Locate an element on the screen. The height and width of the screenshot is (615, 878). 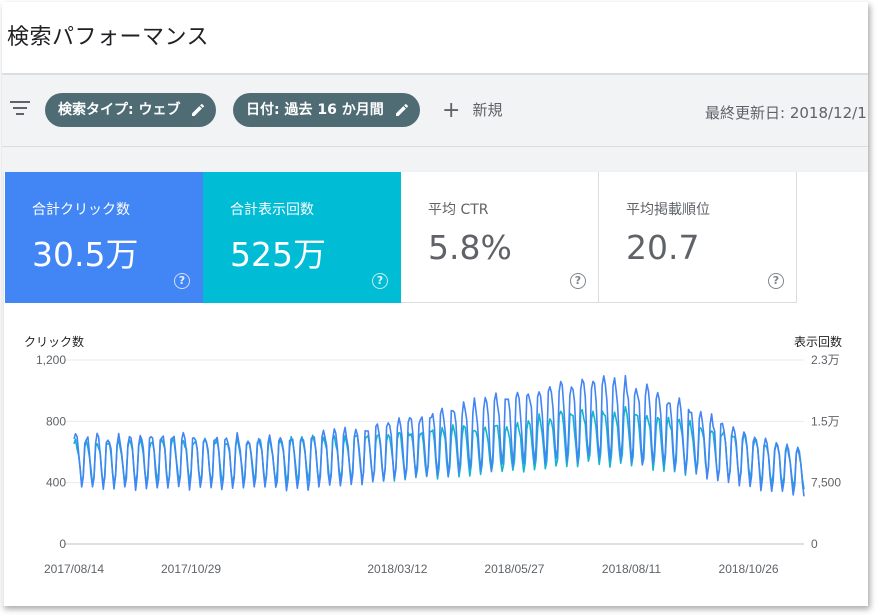
y-right-tick-label: 0 is located at coordinates (814, 544).